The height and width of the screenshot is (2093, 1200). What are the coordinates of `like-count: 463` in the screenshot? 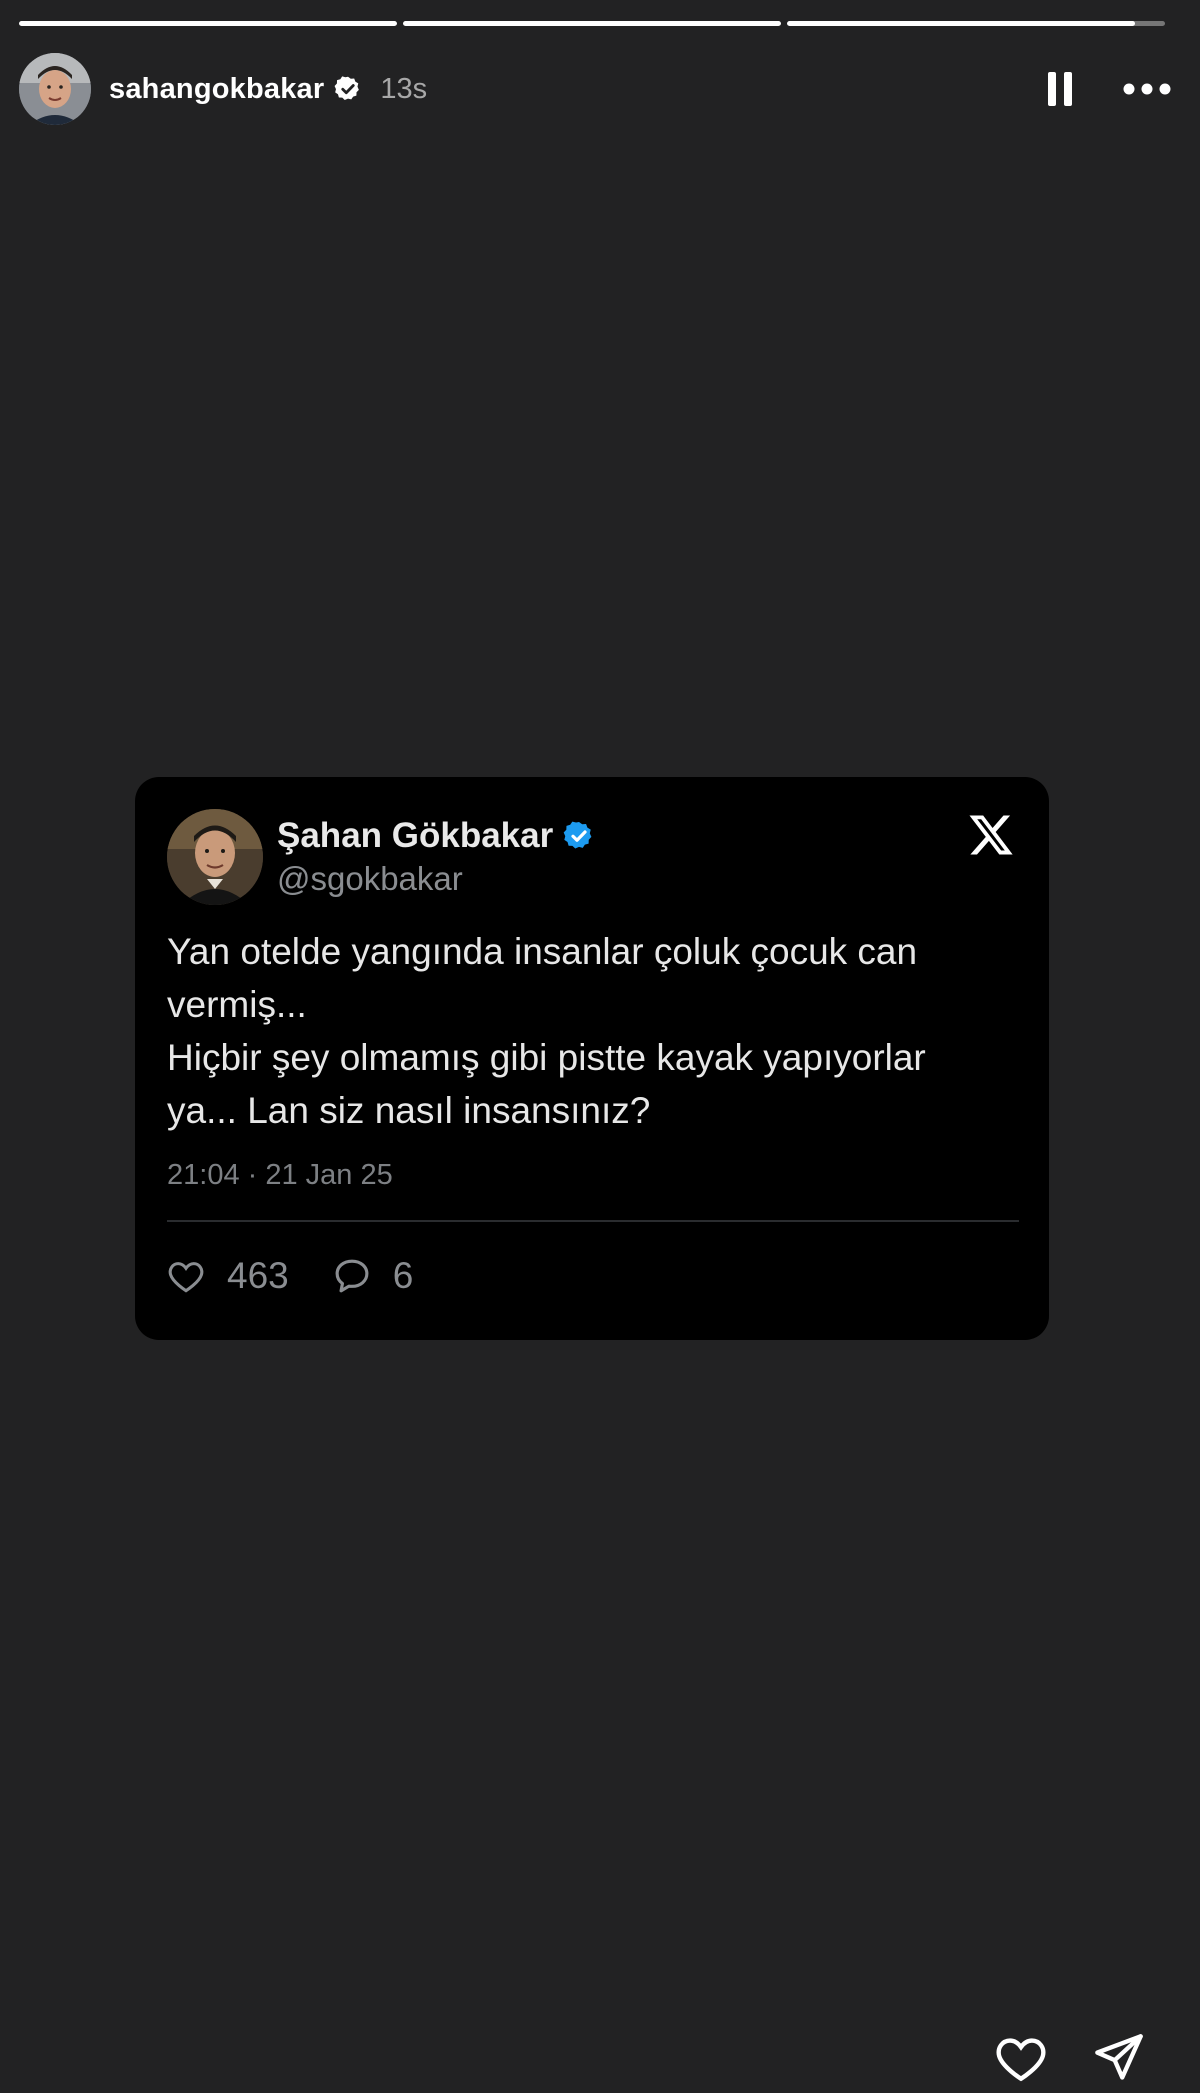 It's located at (258, 1275).